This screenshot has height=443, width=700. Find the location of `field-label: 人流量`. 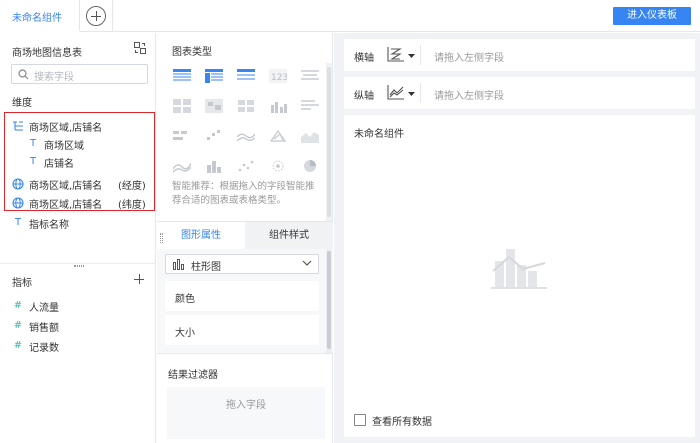

field-label: 人流量 is located at coordinates (44, 308).